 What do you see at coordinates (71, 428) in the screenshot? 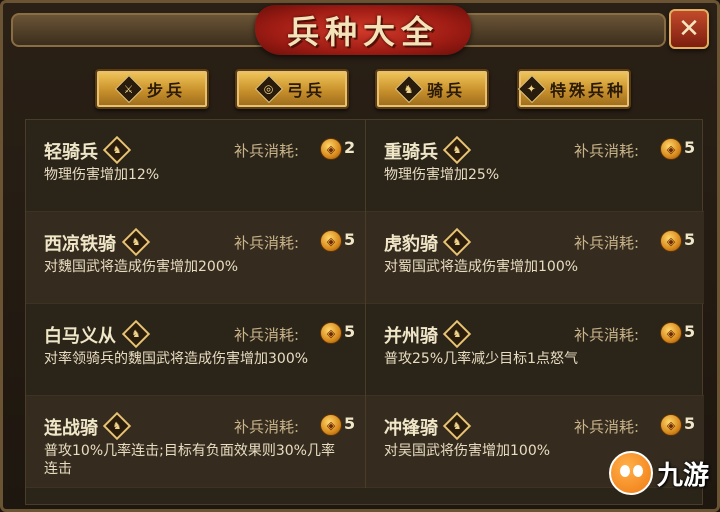
I see `unit-name: 连战骑` at bounding box center [71, 428].